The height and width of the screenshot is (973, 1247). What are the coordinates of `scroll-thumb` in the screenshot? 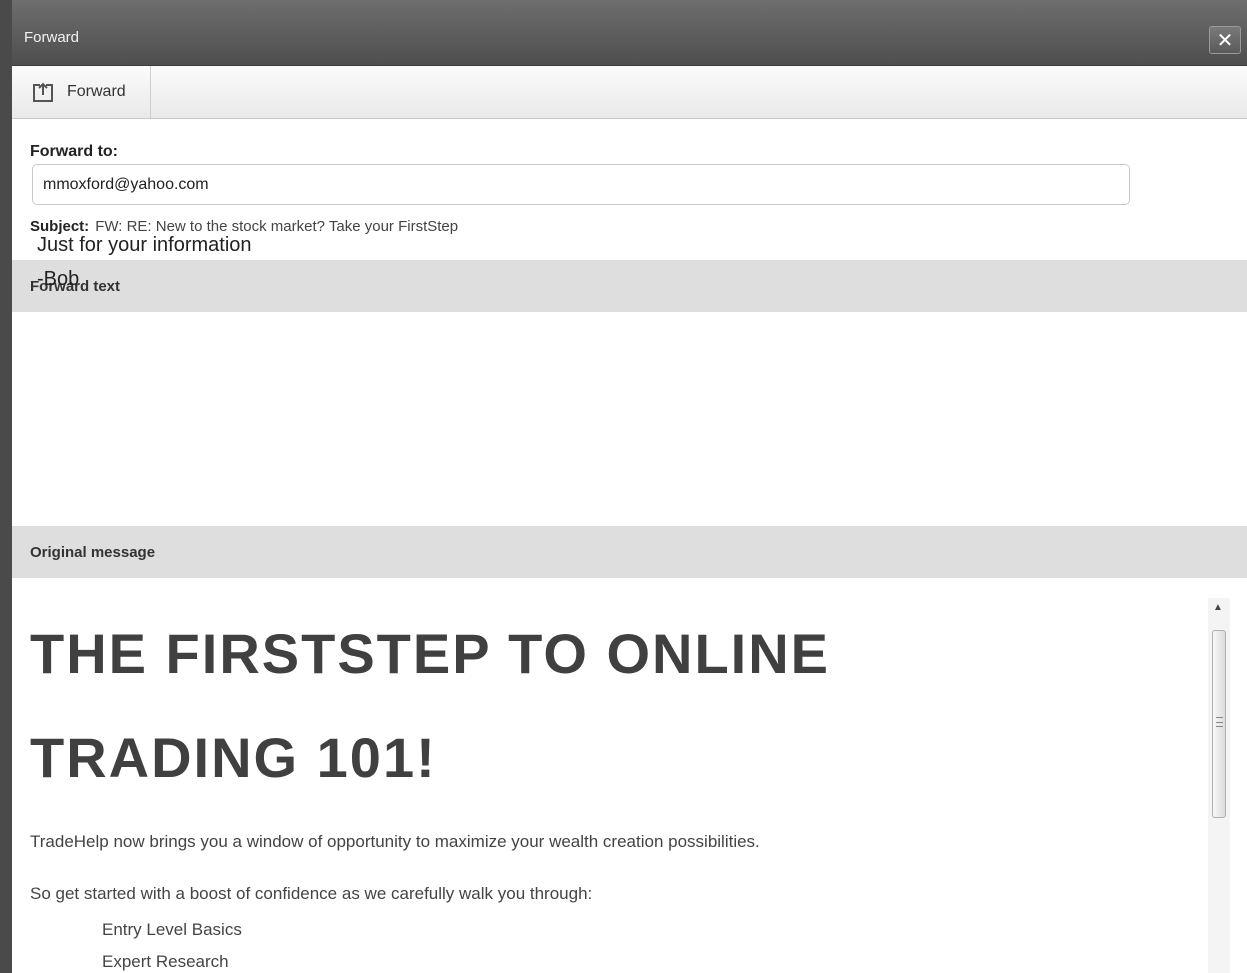 It's located at (1219, 724).